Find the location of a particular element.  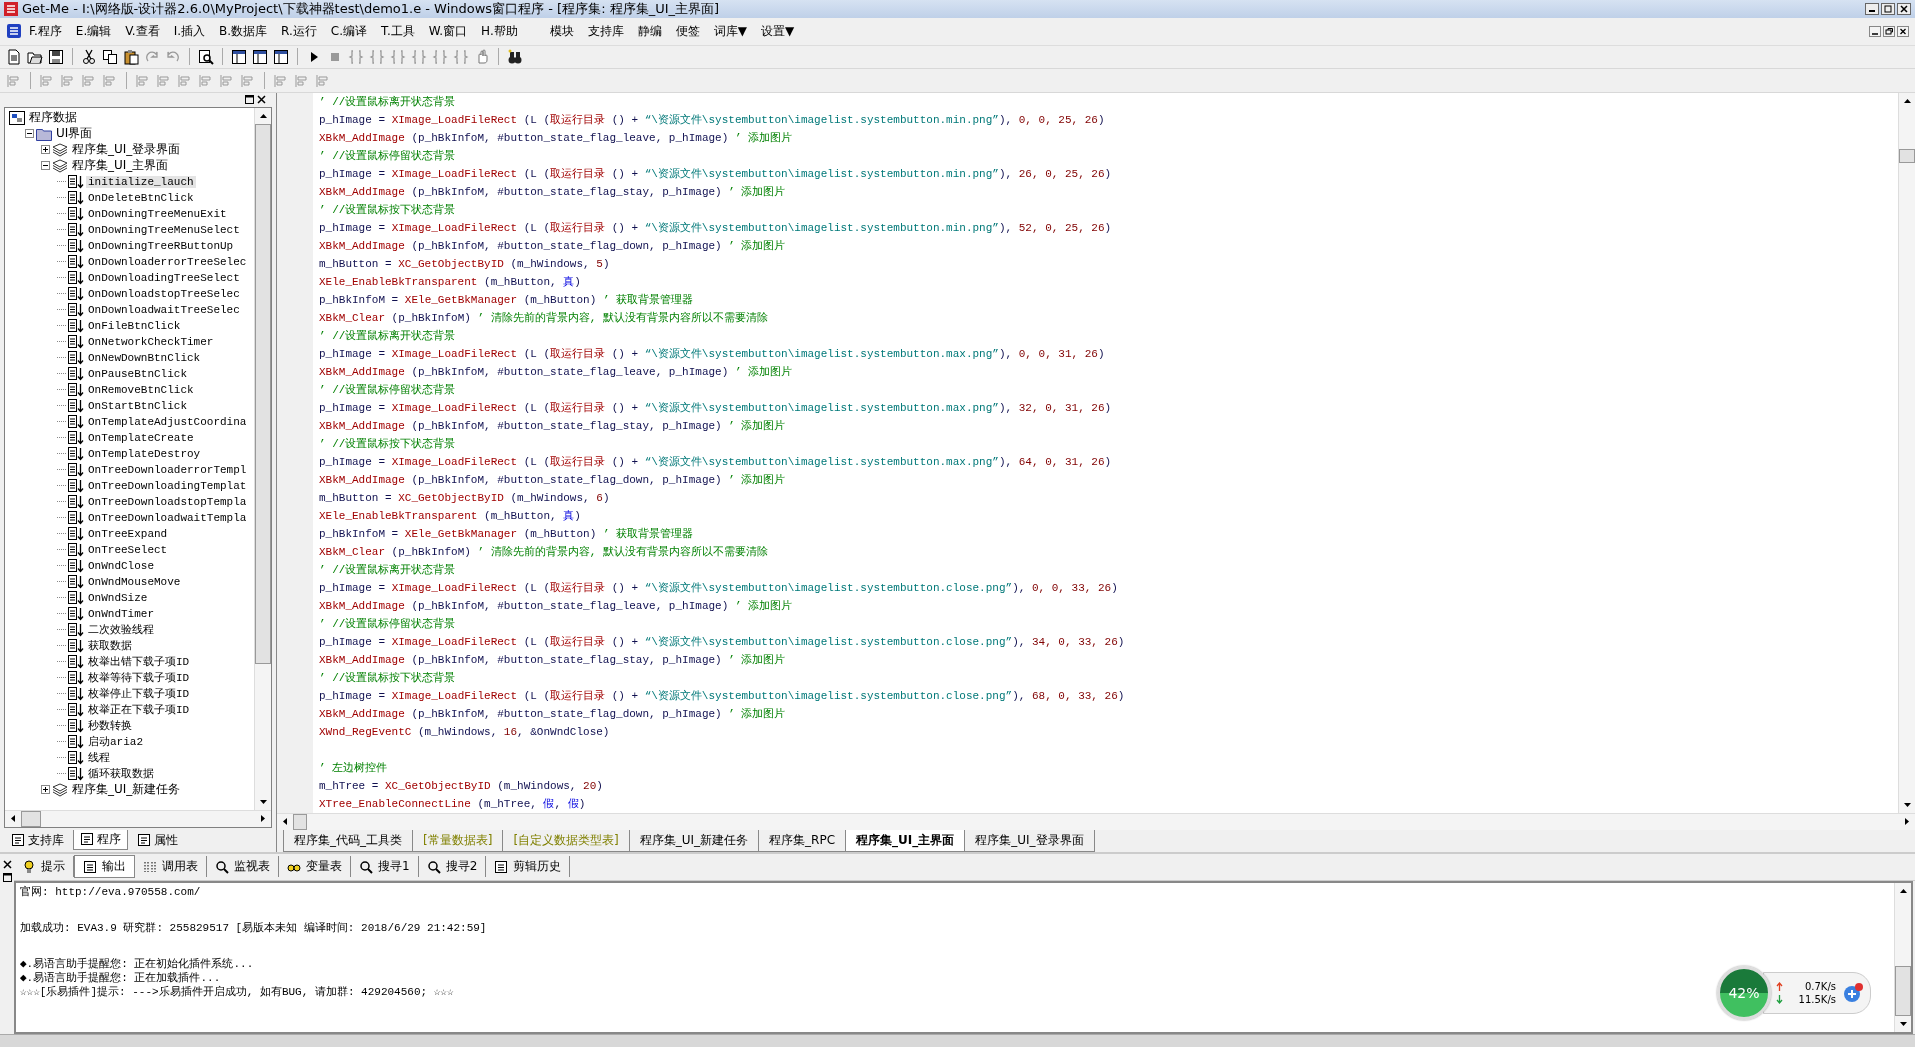

new-file-icon is located at coordinates (14, 56).